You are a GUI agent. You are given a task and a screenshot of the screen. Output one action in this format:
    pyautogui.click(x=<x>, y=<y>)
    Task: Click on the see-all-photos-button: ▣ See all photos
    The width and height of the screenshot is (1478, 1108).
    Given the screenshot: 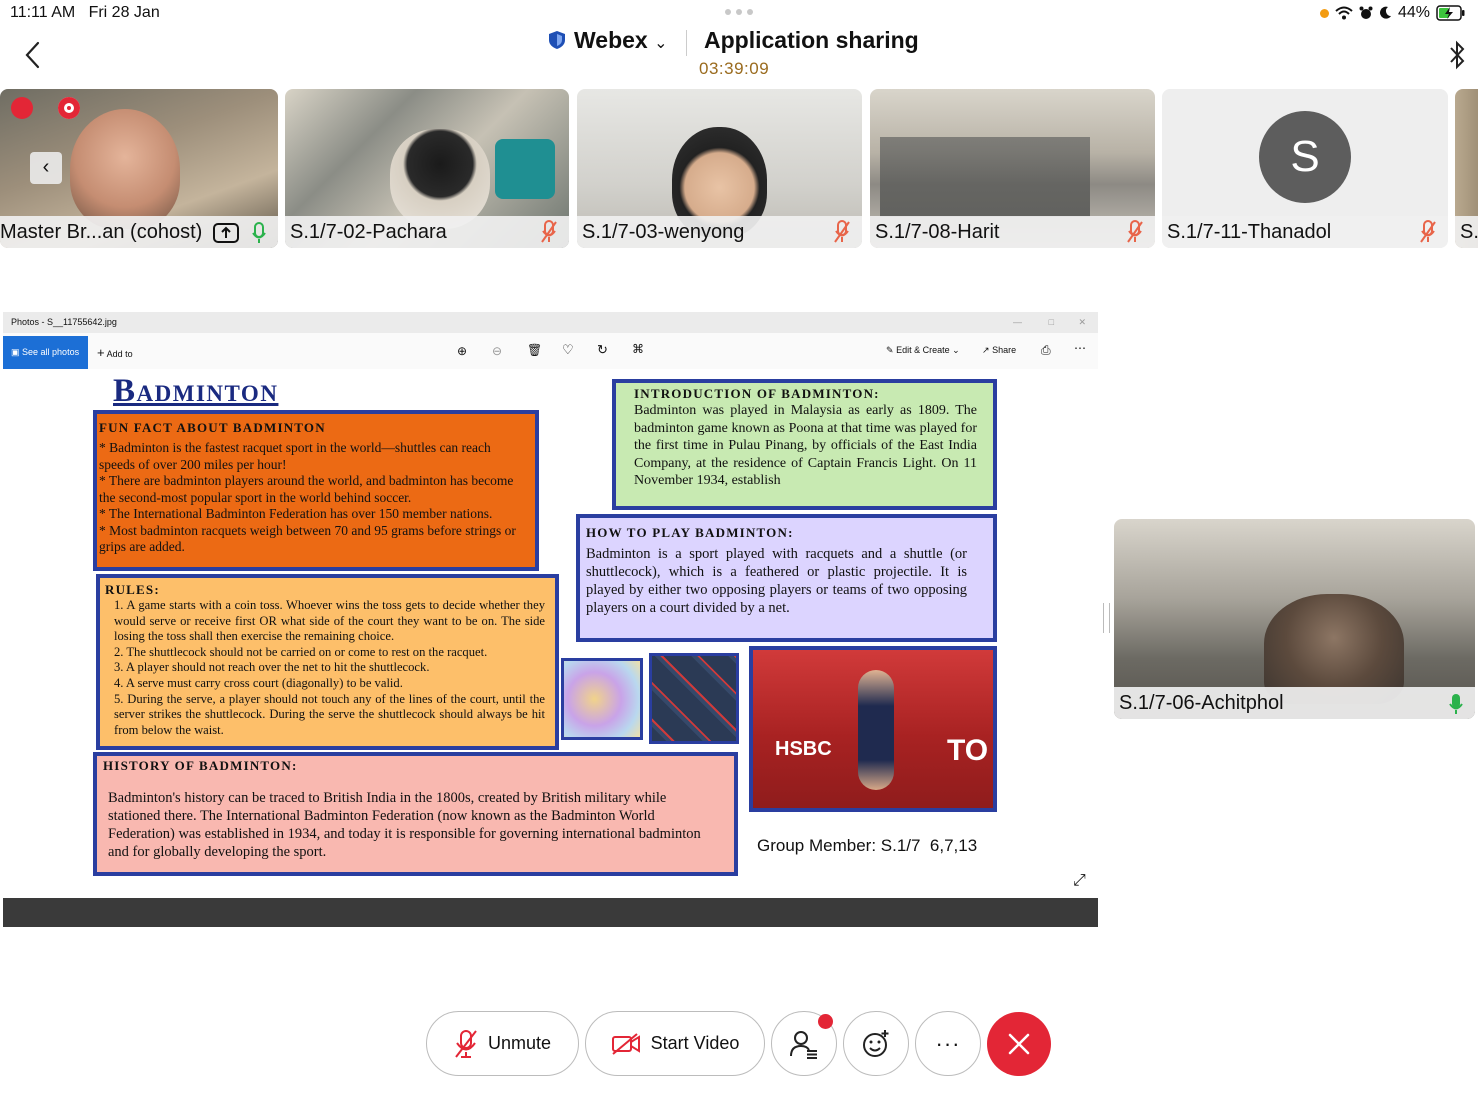 What is the action you would take?
    pyautogui.click(x=45, y=352)
    